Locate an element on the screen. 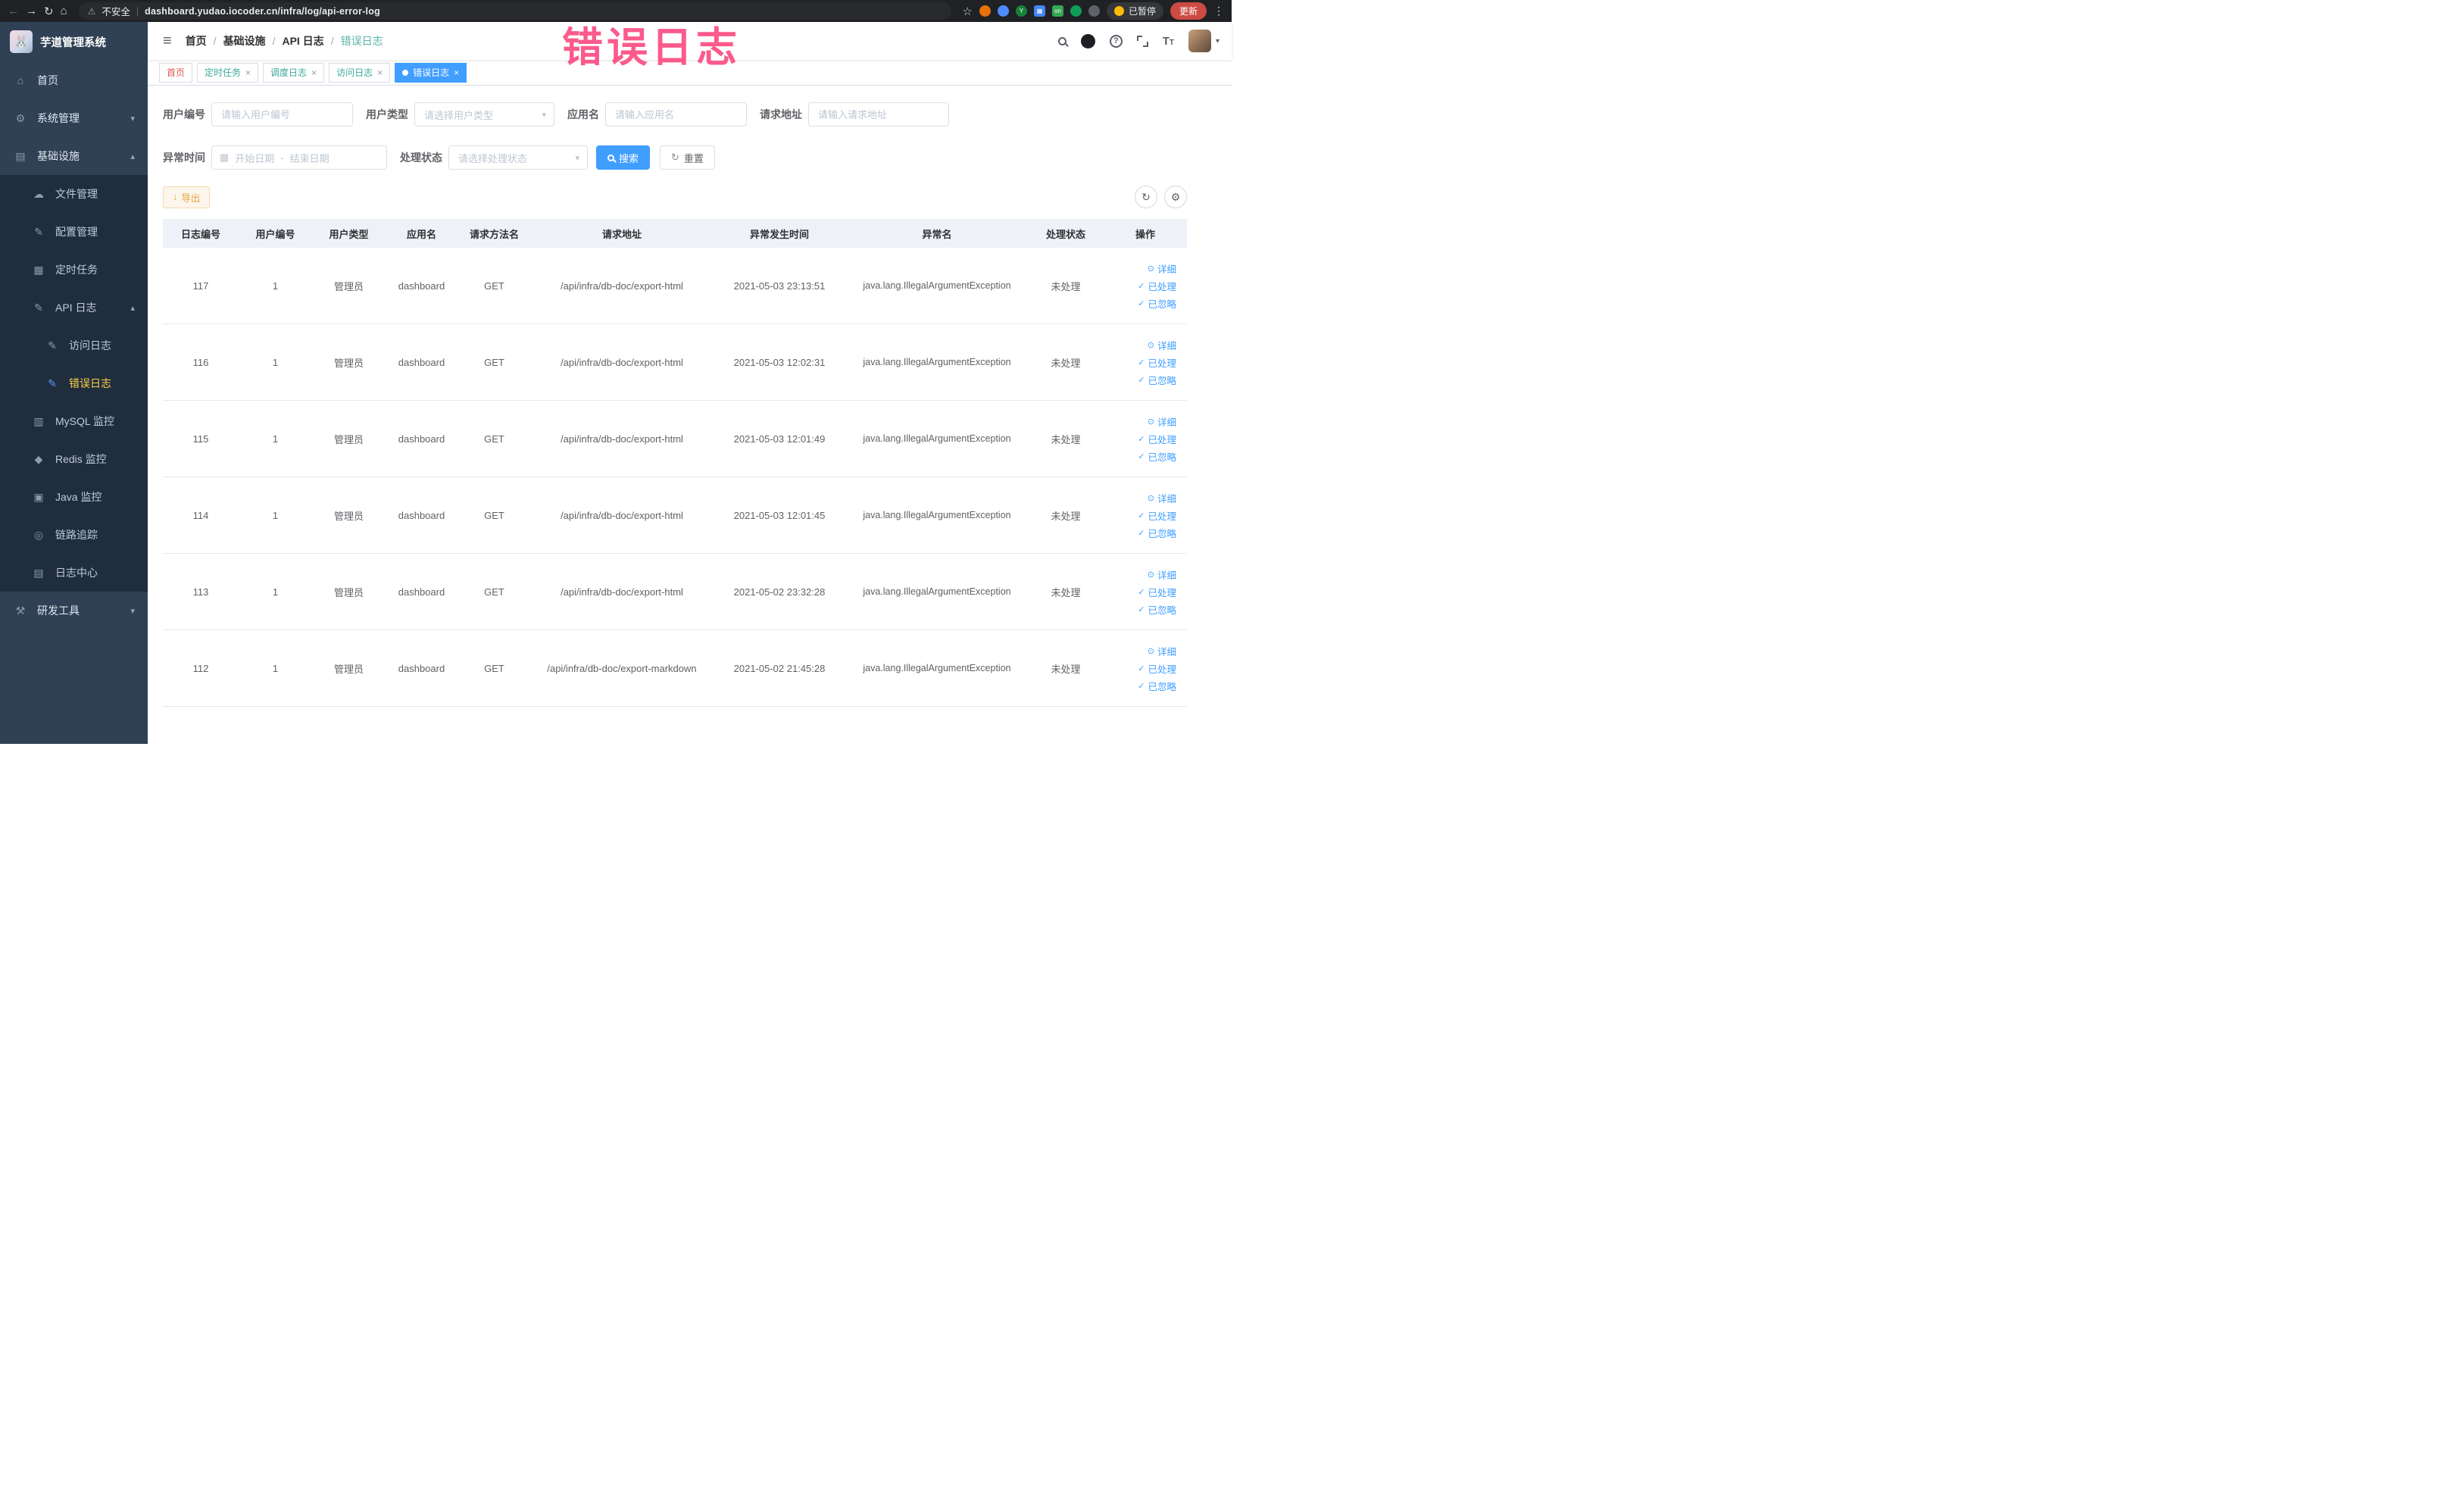 This screenshot has width=2464, height=1487. sidebar-item-job: ▦ 定时任务 is located at coordinates (74, 270).